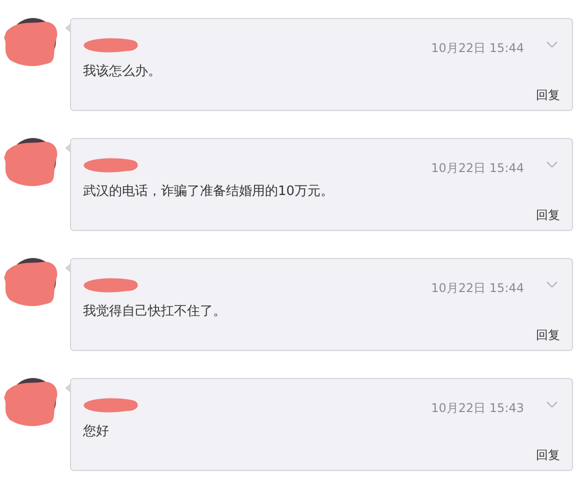  I want to click on message-text: 我觉得自己快扛不住了。, so click(154, 312).